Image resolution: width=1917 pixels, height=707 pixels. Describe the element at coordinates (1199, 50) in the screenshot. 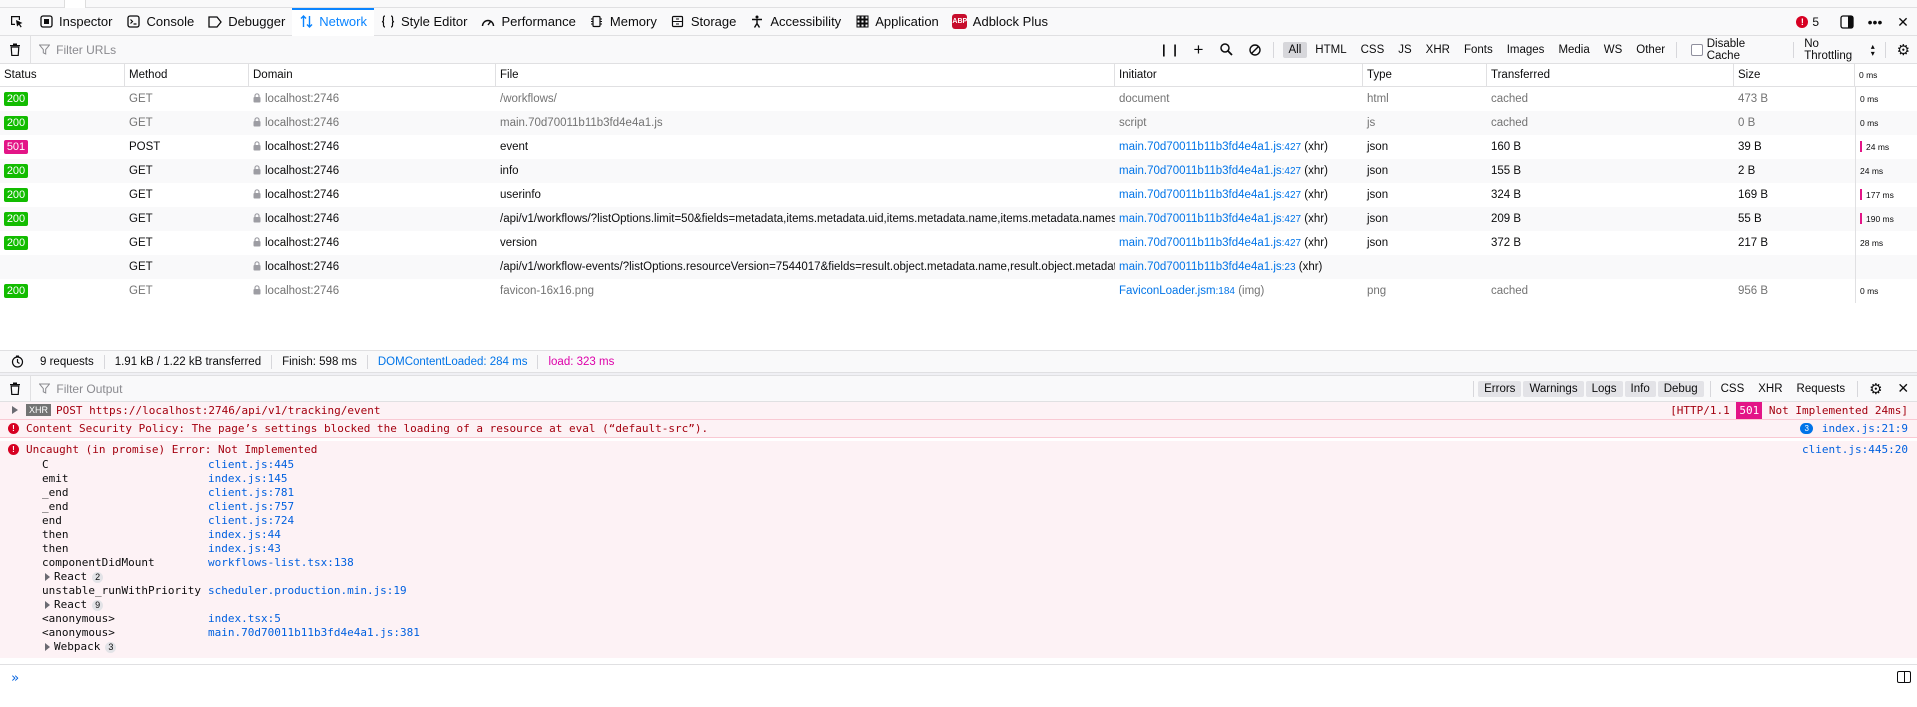

I see `new-request-icon: +` at that location.